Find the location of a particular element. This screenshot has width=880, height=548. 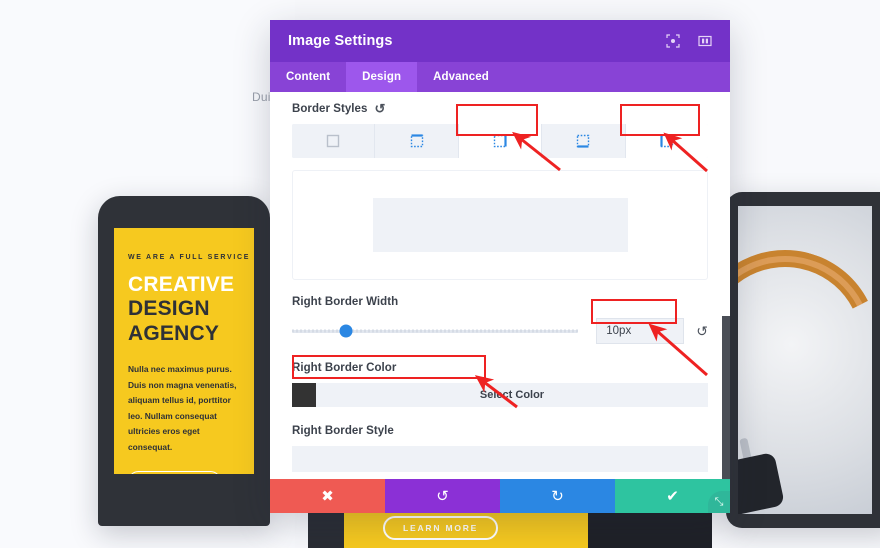

modal-header: Image Settings is located at coordinates (500, 41).